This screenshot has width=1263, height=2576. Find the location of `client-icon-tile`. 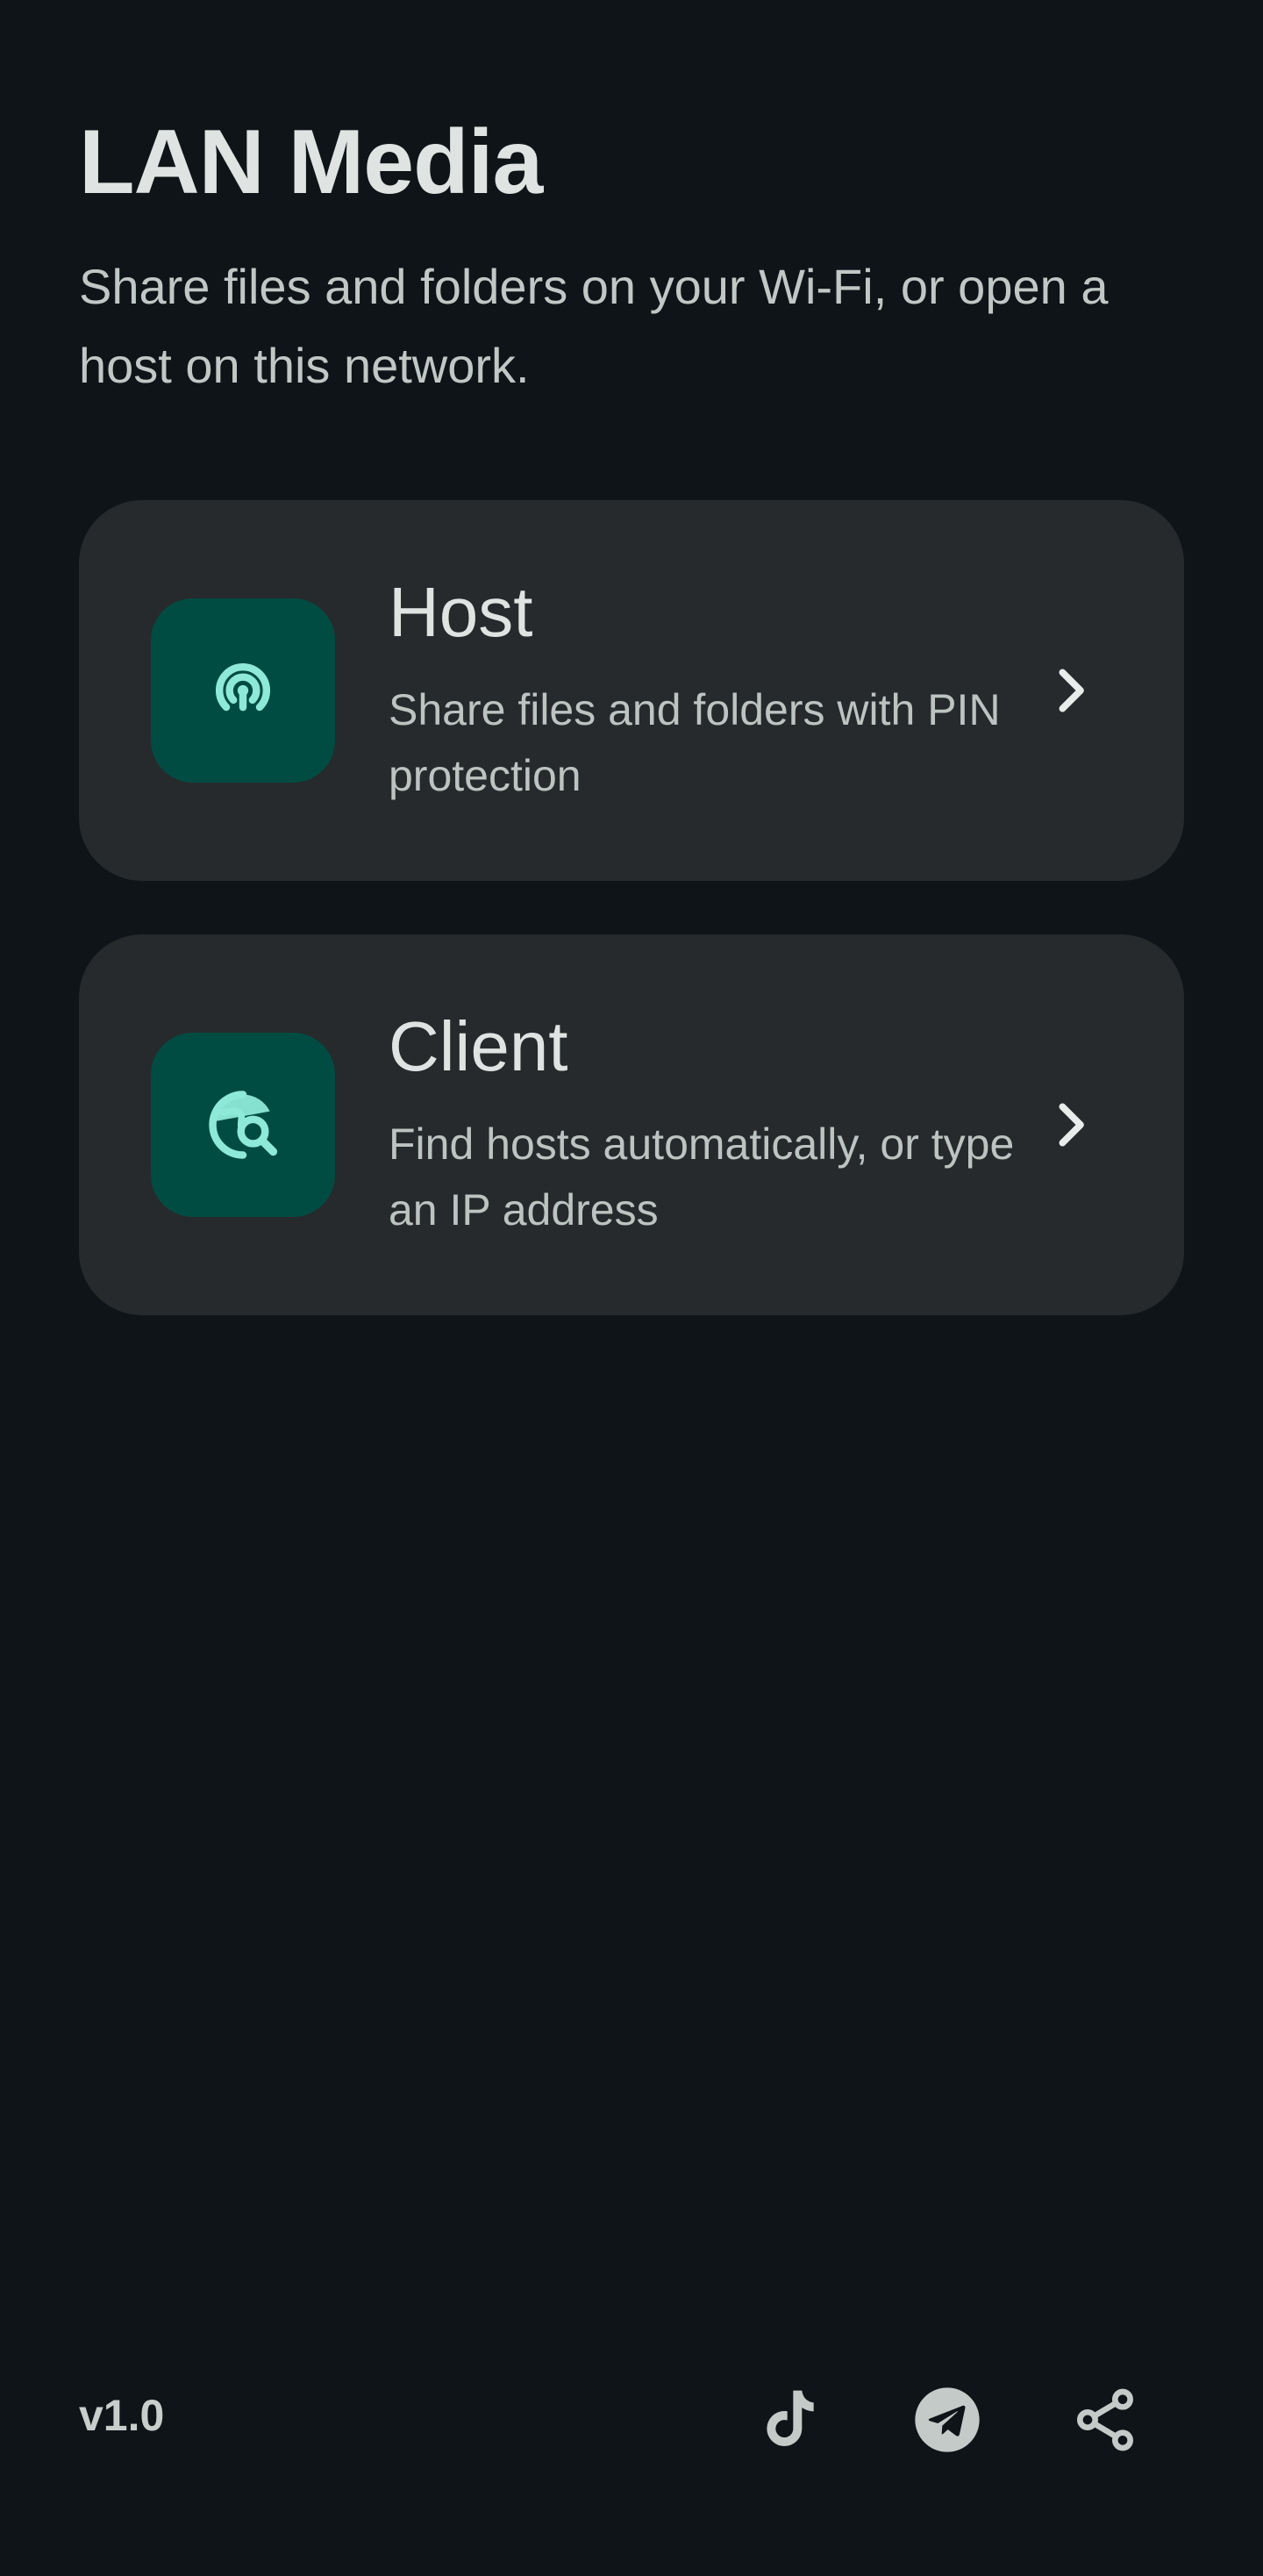

client-icon-tile is located at coordinates (243, 1125).